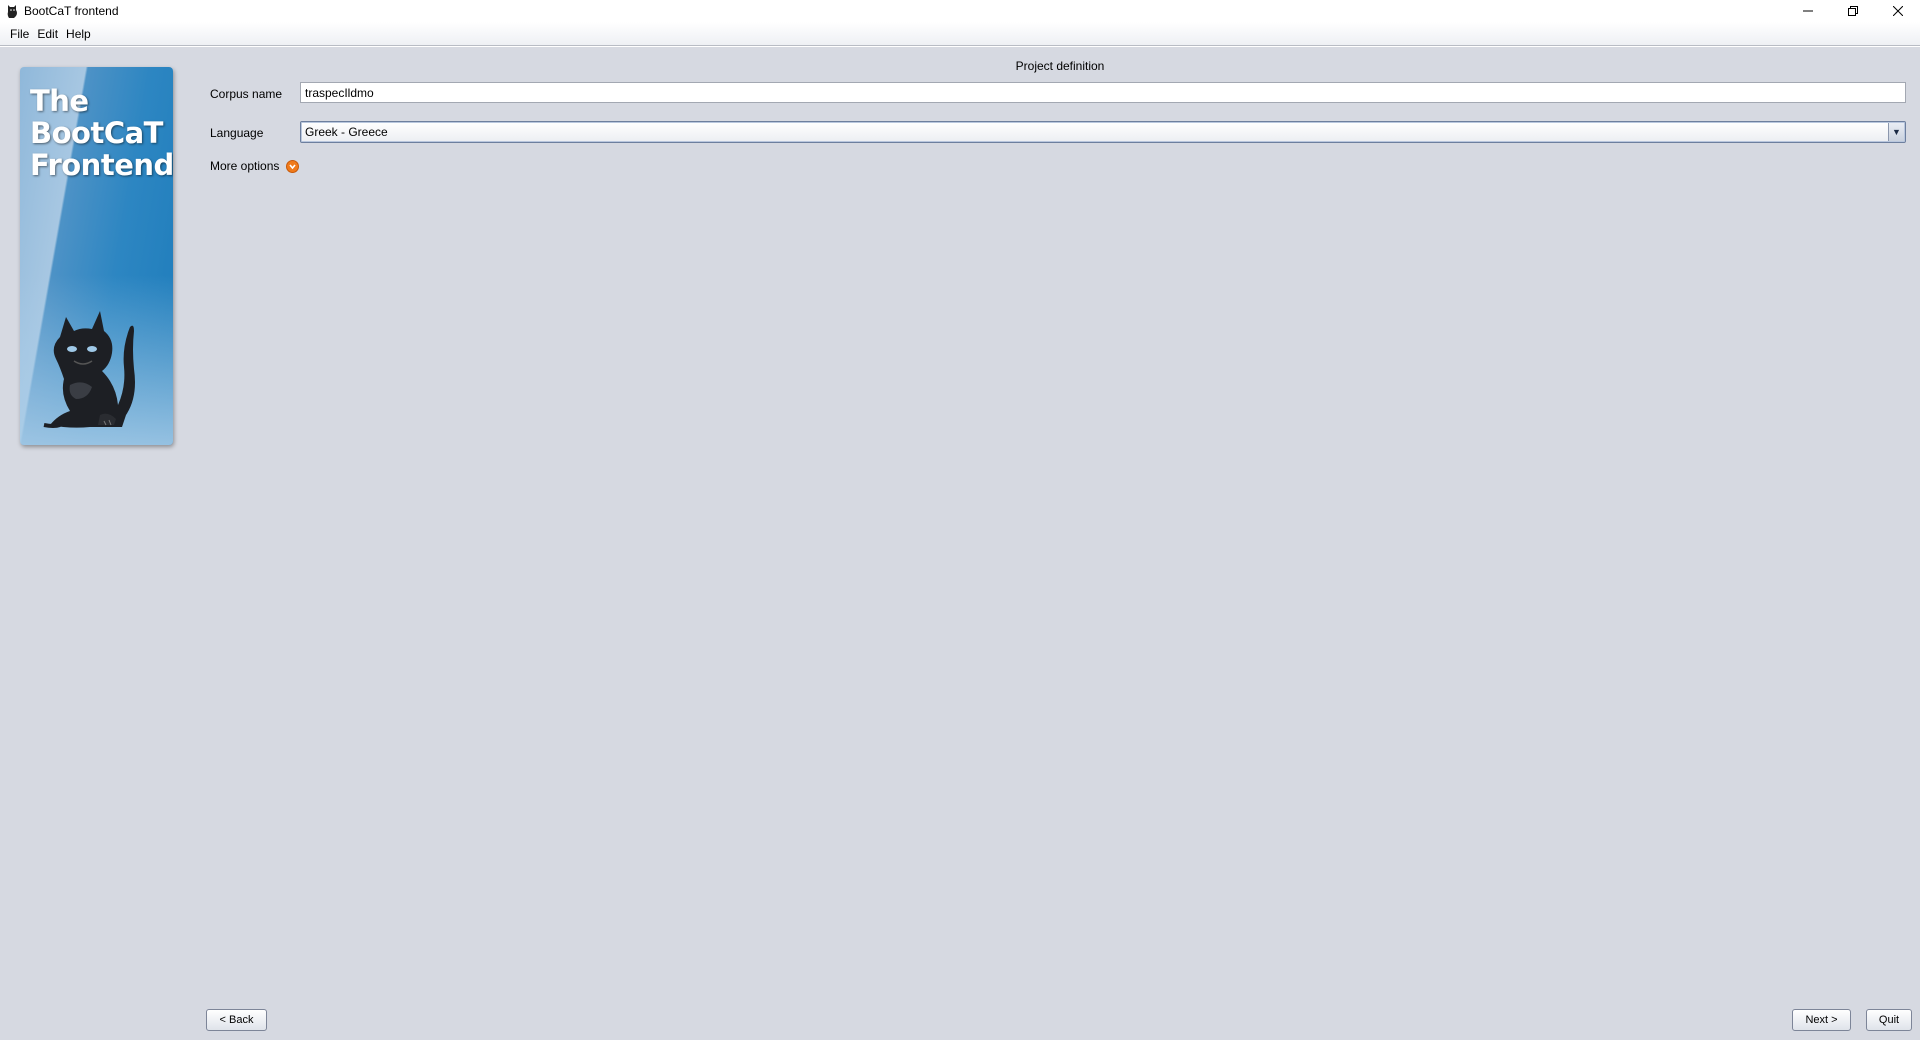 The width and height of the screenshot is (1920, 1040). Describe the element at coordinates (1060, 66) in the screenshot. I see `section-title: Project definition` at that location.